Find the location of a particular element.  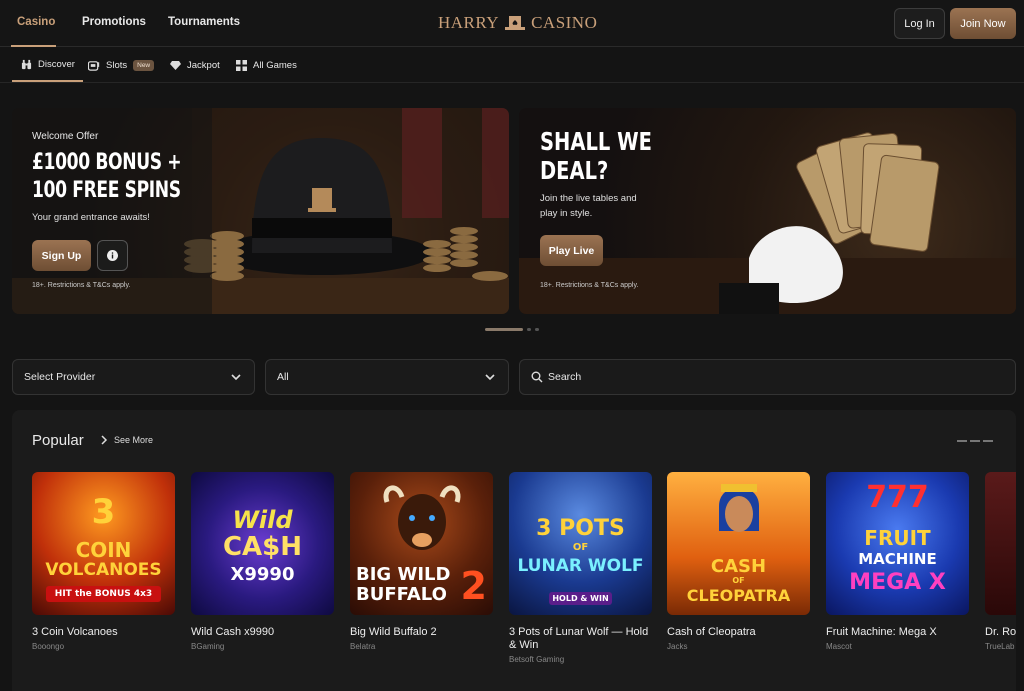

carousel-pager is located at coordinates (975, 441).